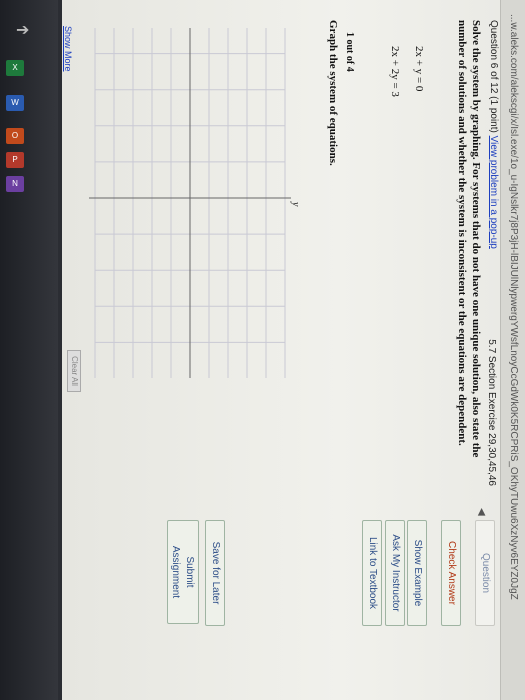 The height and width of the screenshot is (700, 525). I want to click on check-answer-button: Check Answer, so click(451, 573).